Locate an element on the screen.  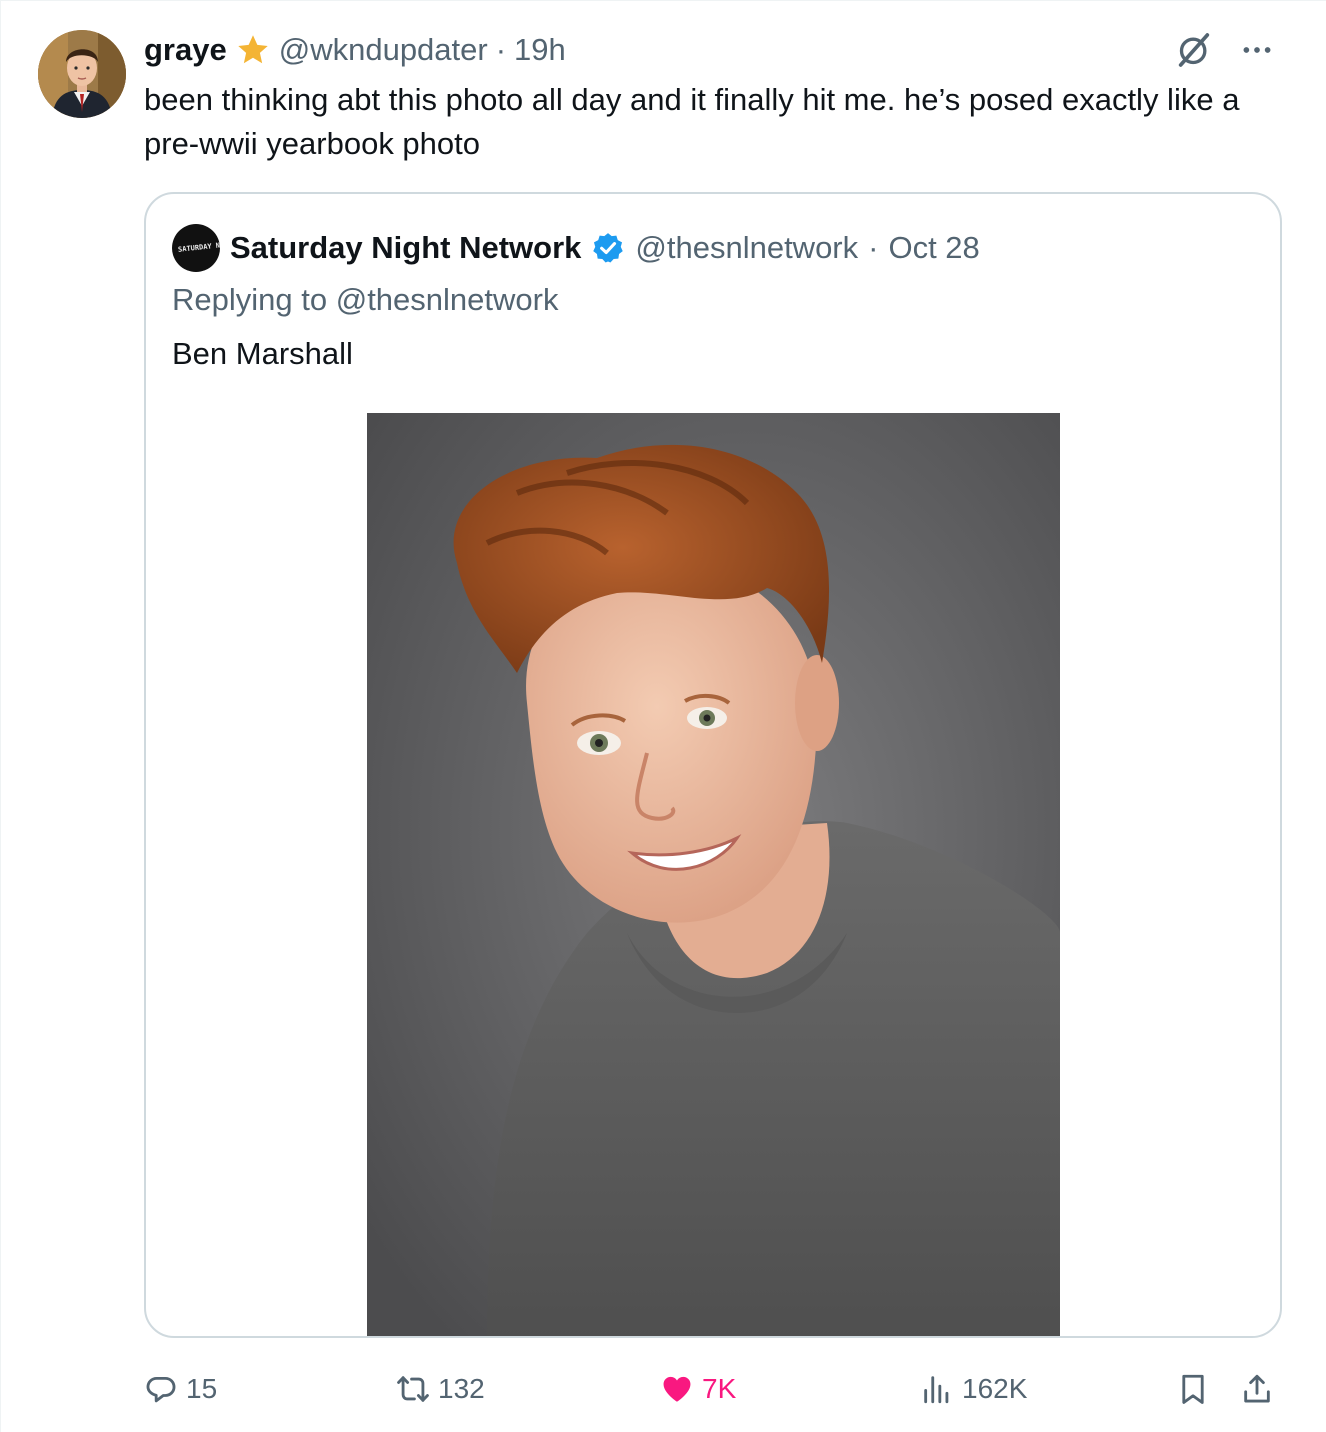
quoted-date: Oct 28 is located at coordinates (933, 248).